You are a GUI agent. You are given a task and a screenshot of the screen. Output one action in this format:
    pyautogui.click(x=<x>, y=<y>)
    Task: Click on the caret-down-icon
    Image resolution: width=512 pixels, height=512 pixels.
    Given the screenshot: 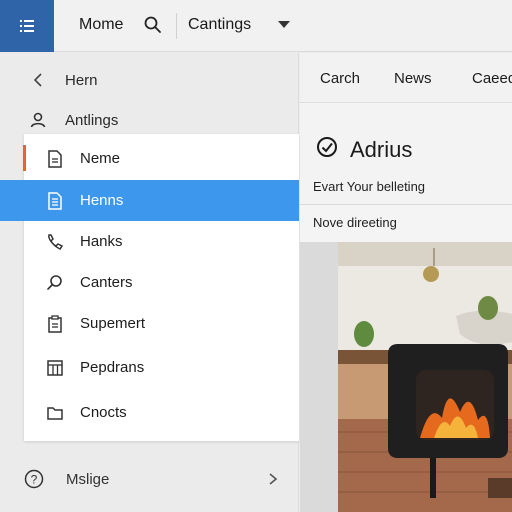 What is the action you would take?
    pyautogui.click(x=284, y=24)
    